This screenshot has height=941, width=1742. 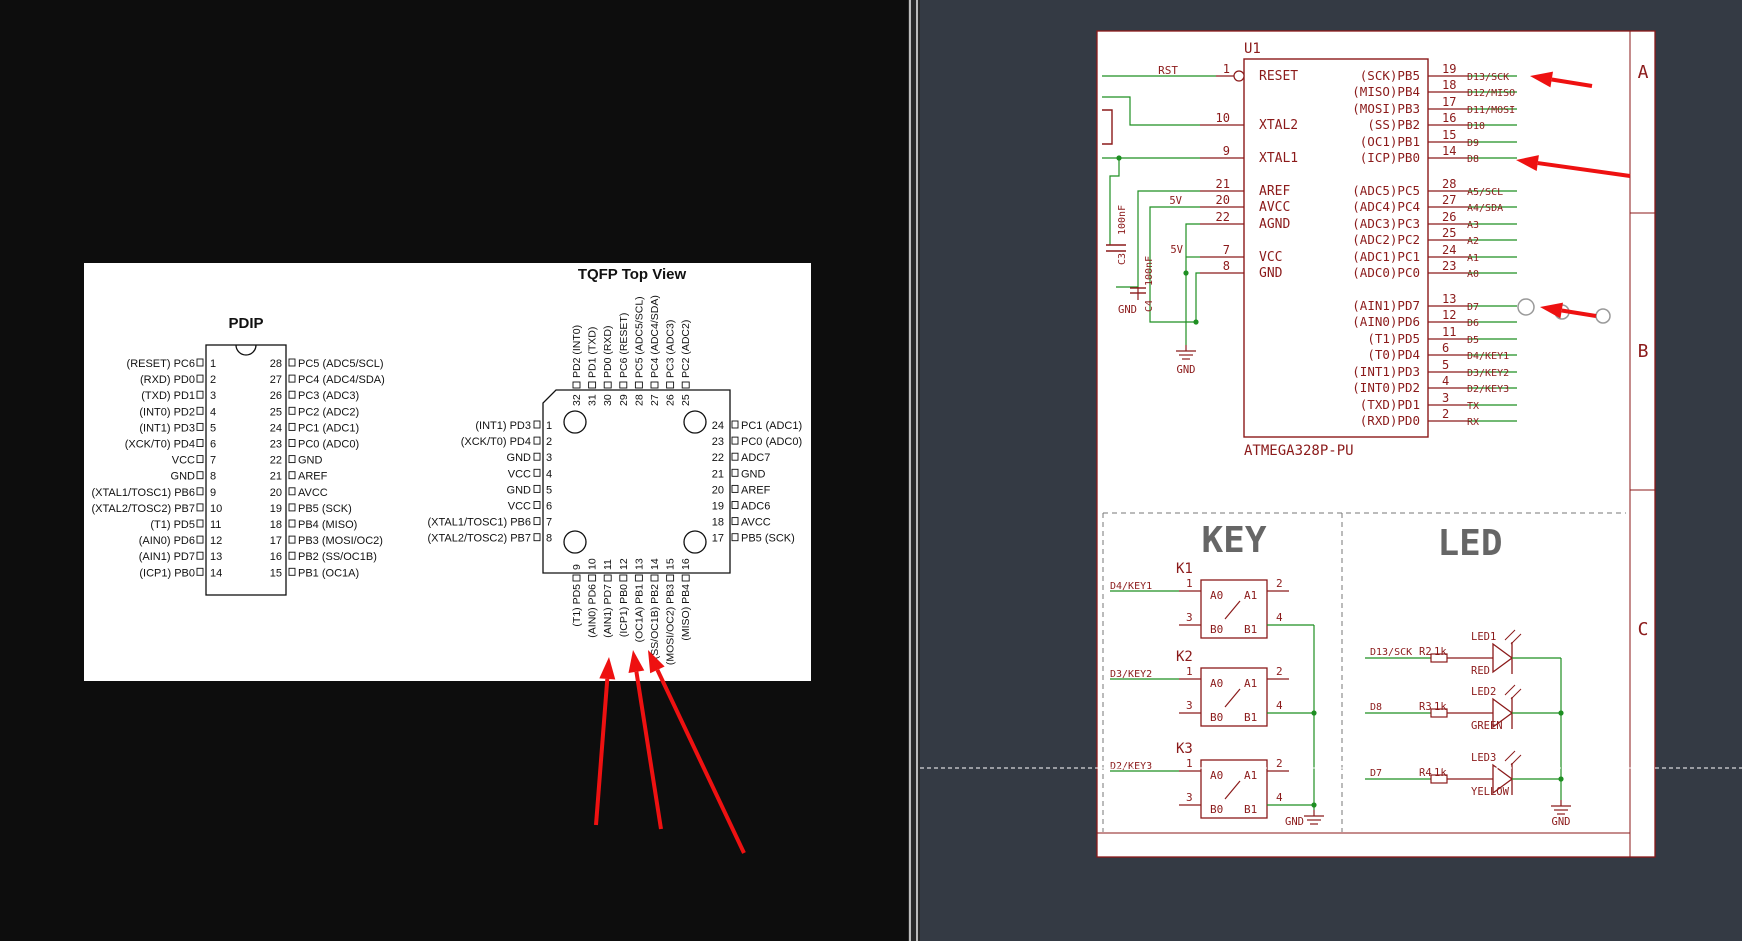 What do you see at coordinates (718, 523) in the screenshot?
I see `tqfp-pin-number: 18` at bounding box center [718, 523].